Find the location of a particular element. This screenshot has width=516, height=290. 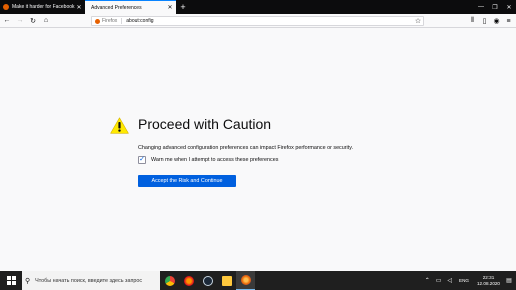

windows-logo-icon is located at coordinates (11, 280).